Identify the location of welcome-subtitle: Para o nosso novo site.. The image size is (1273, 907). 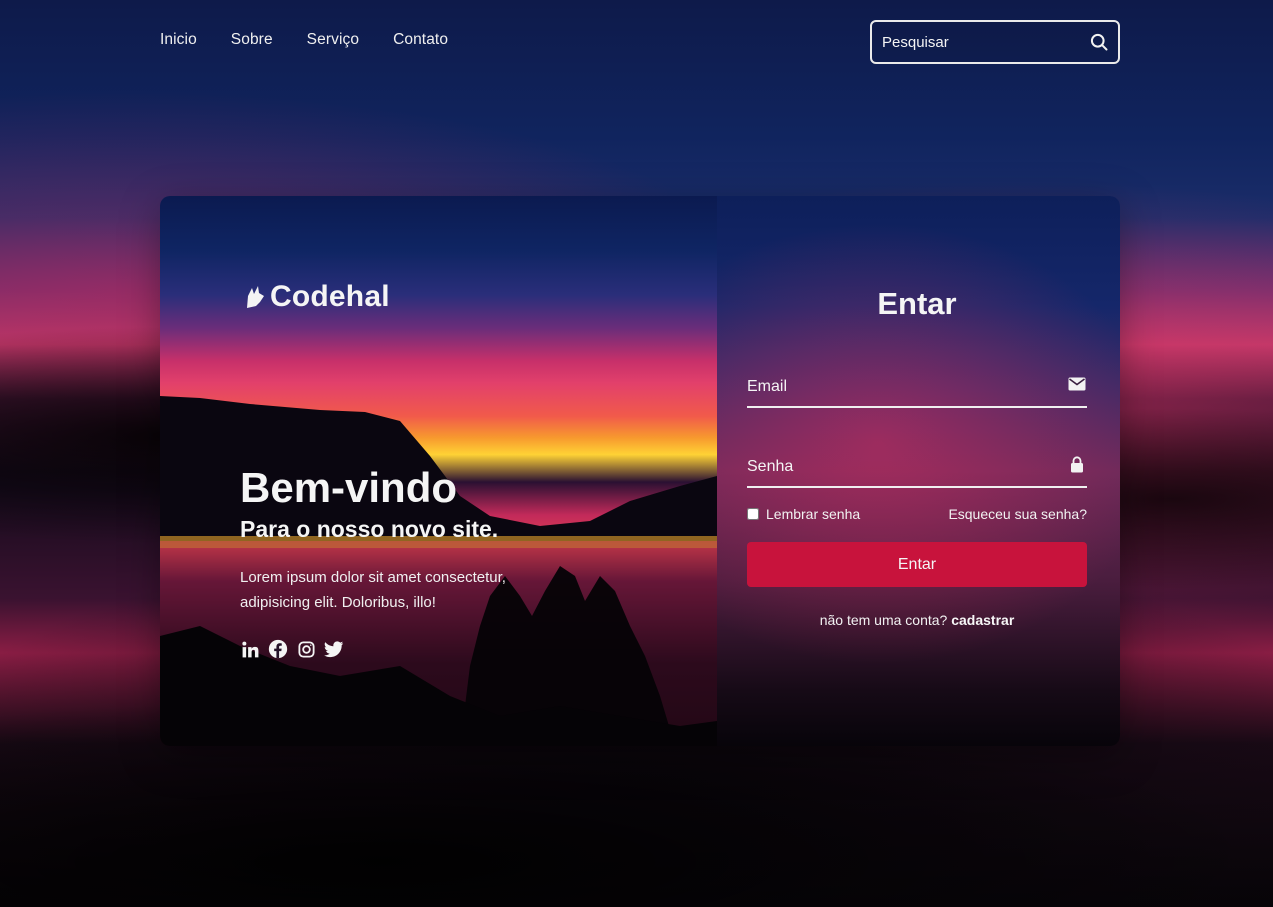
(369, 529).